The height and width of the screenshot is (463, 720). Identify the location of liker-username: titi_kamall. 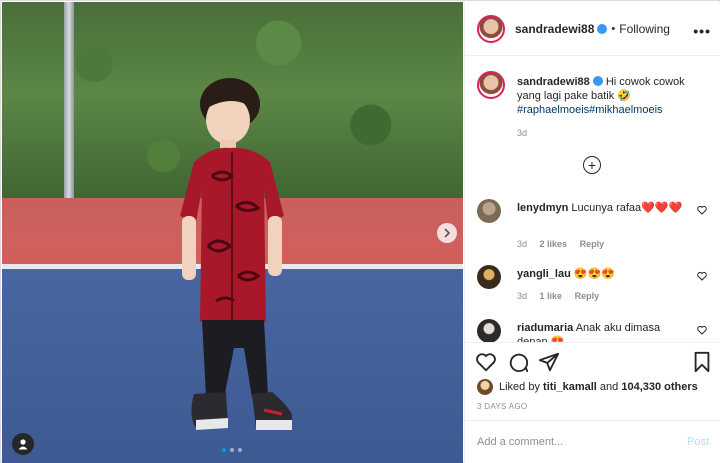
(570, 387).